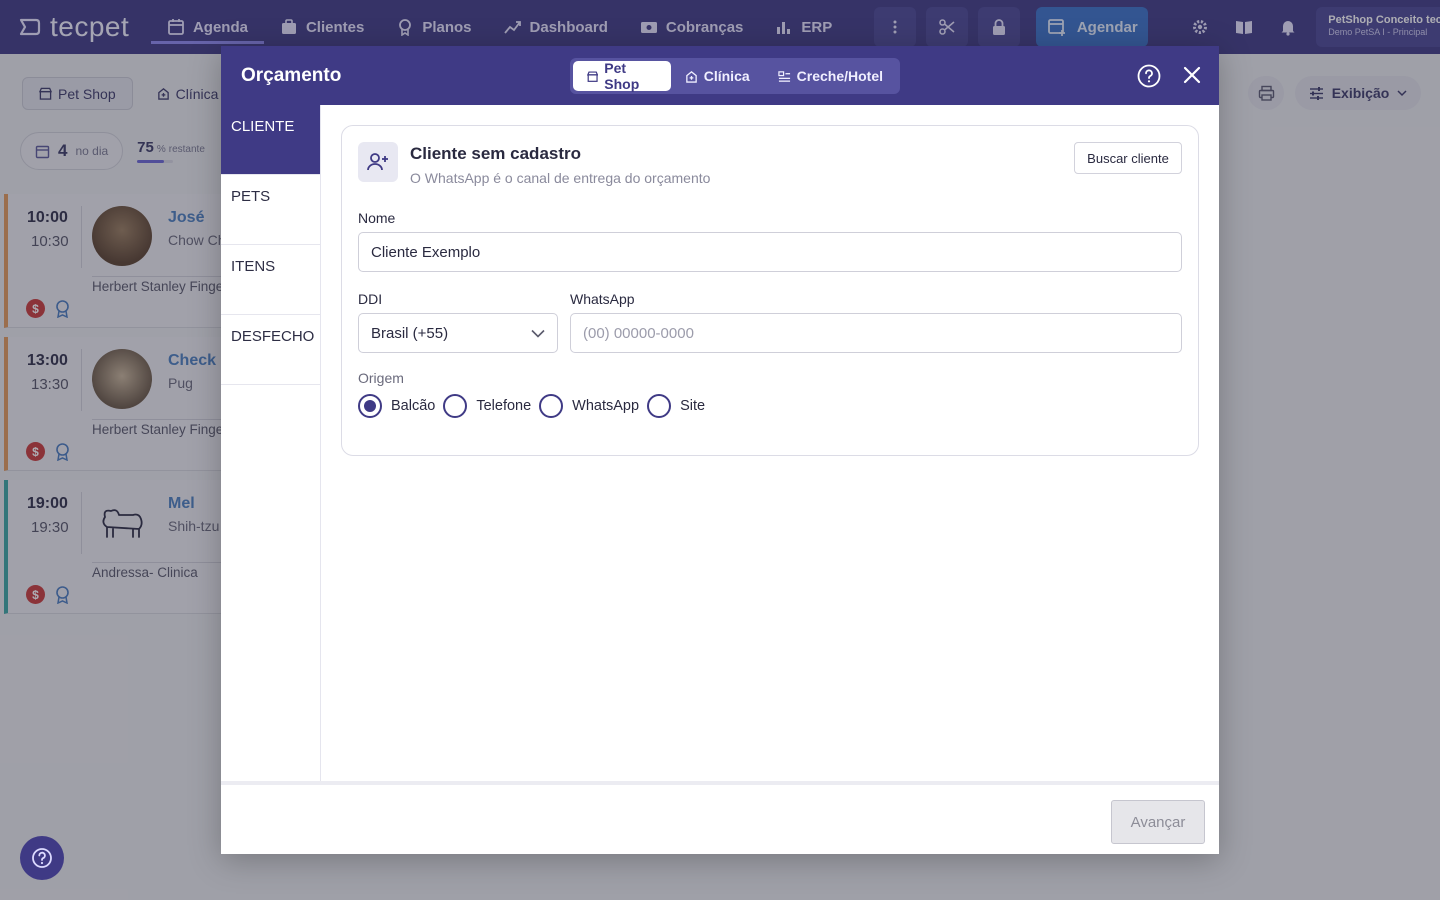  I want to click on name-input: Cliente Exemplo, so click(770, 252).